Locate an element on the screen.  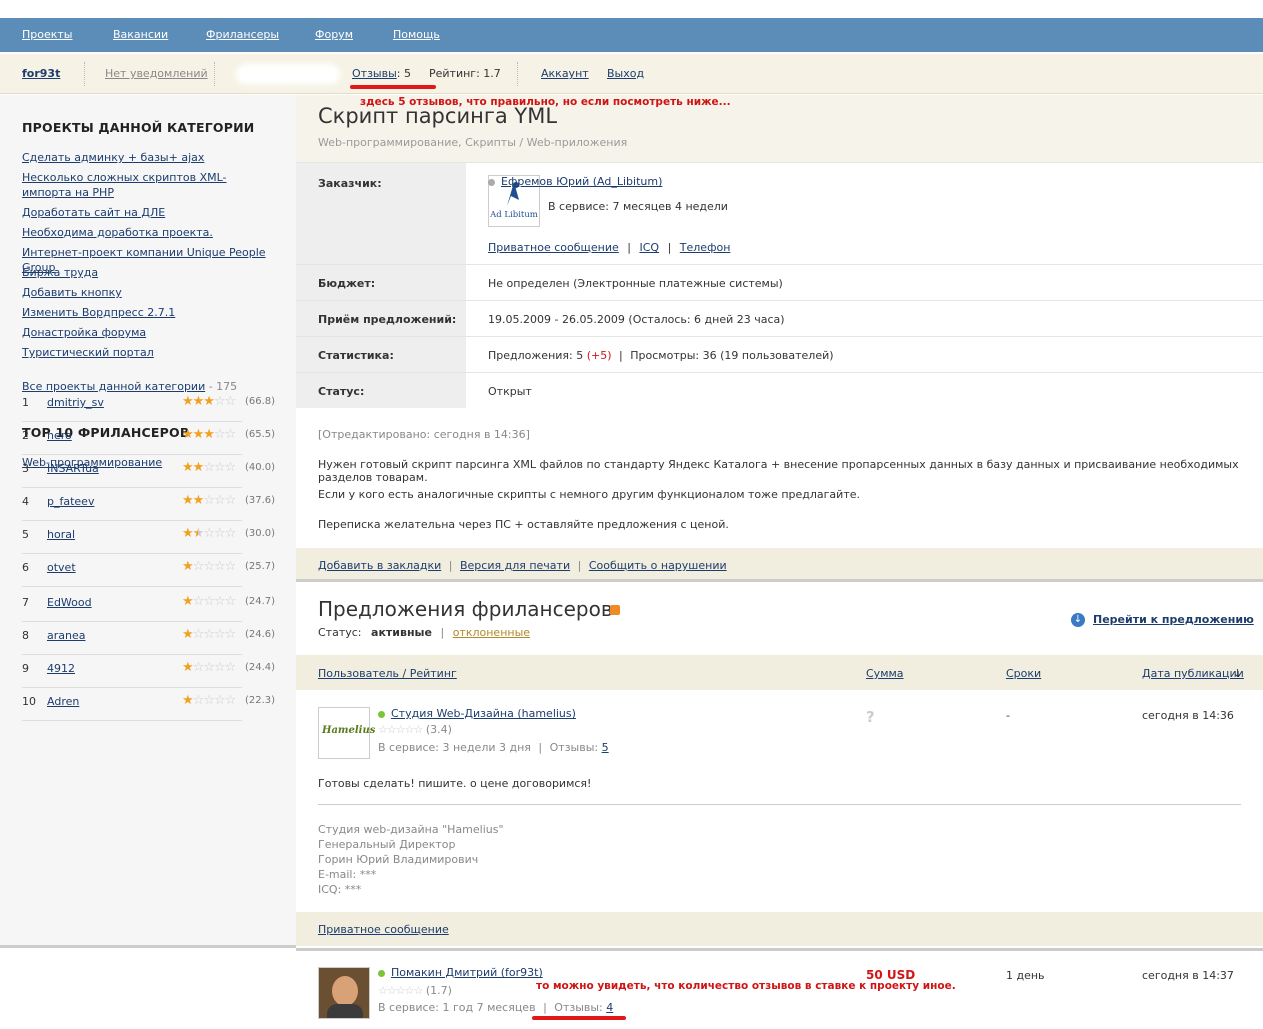
sidebar-project-link: Биржа труда is located at coordinates (147, 272).